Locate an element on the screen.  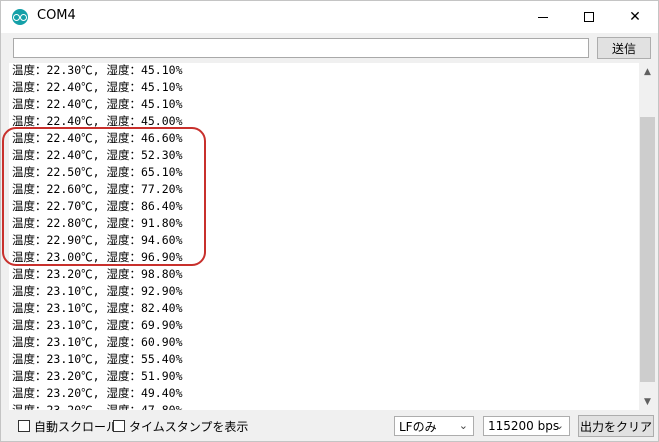
minimize-button is located at coordinates (543, 17).